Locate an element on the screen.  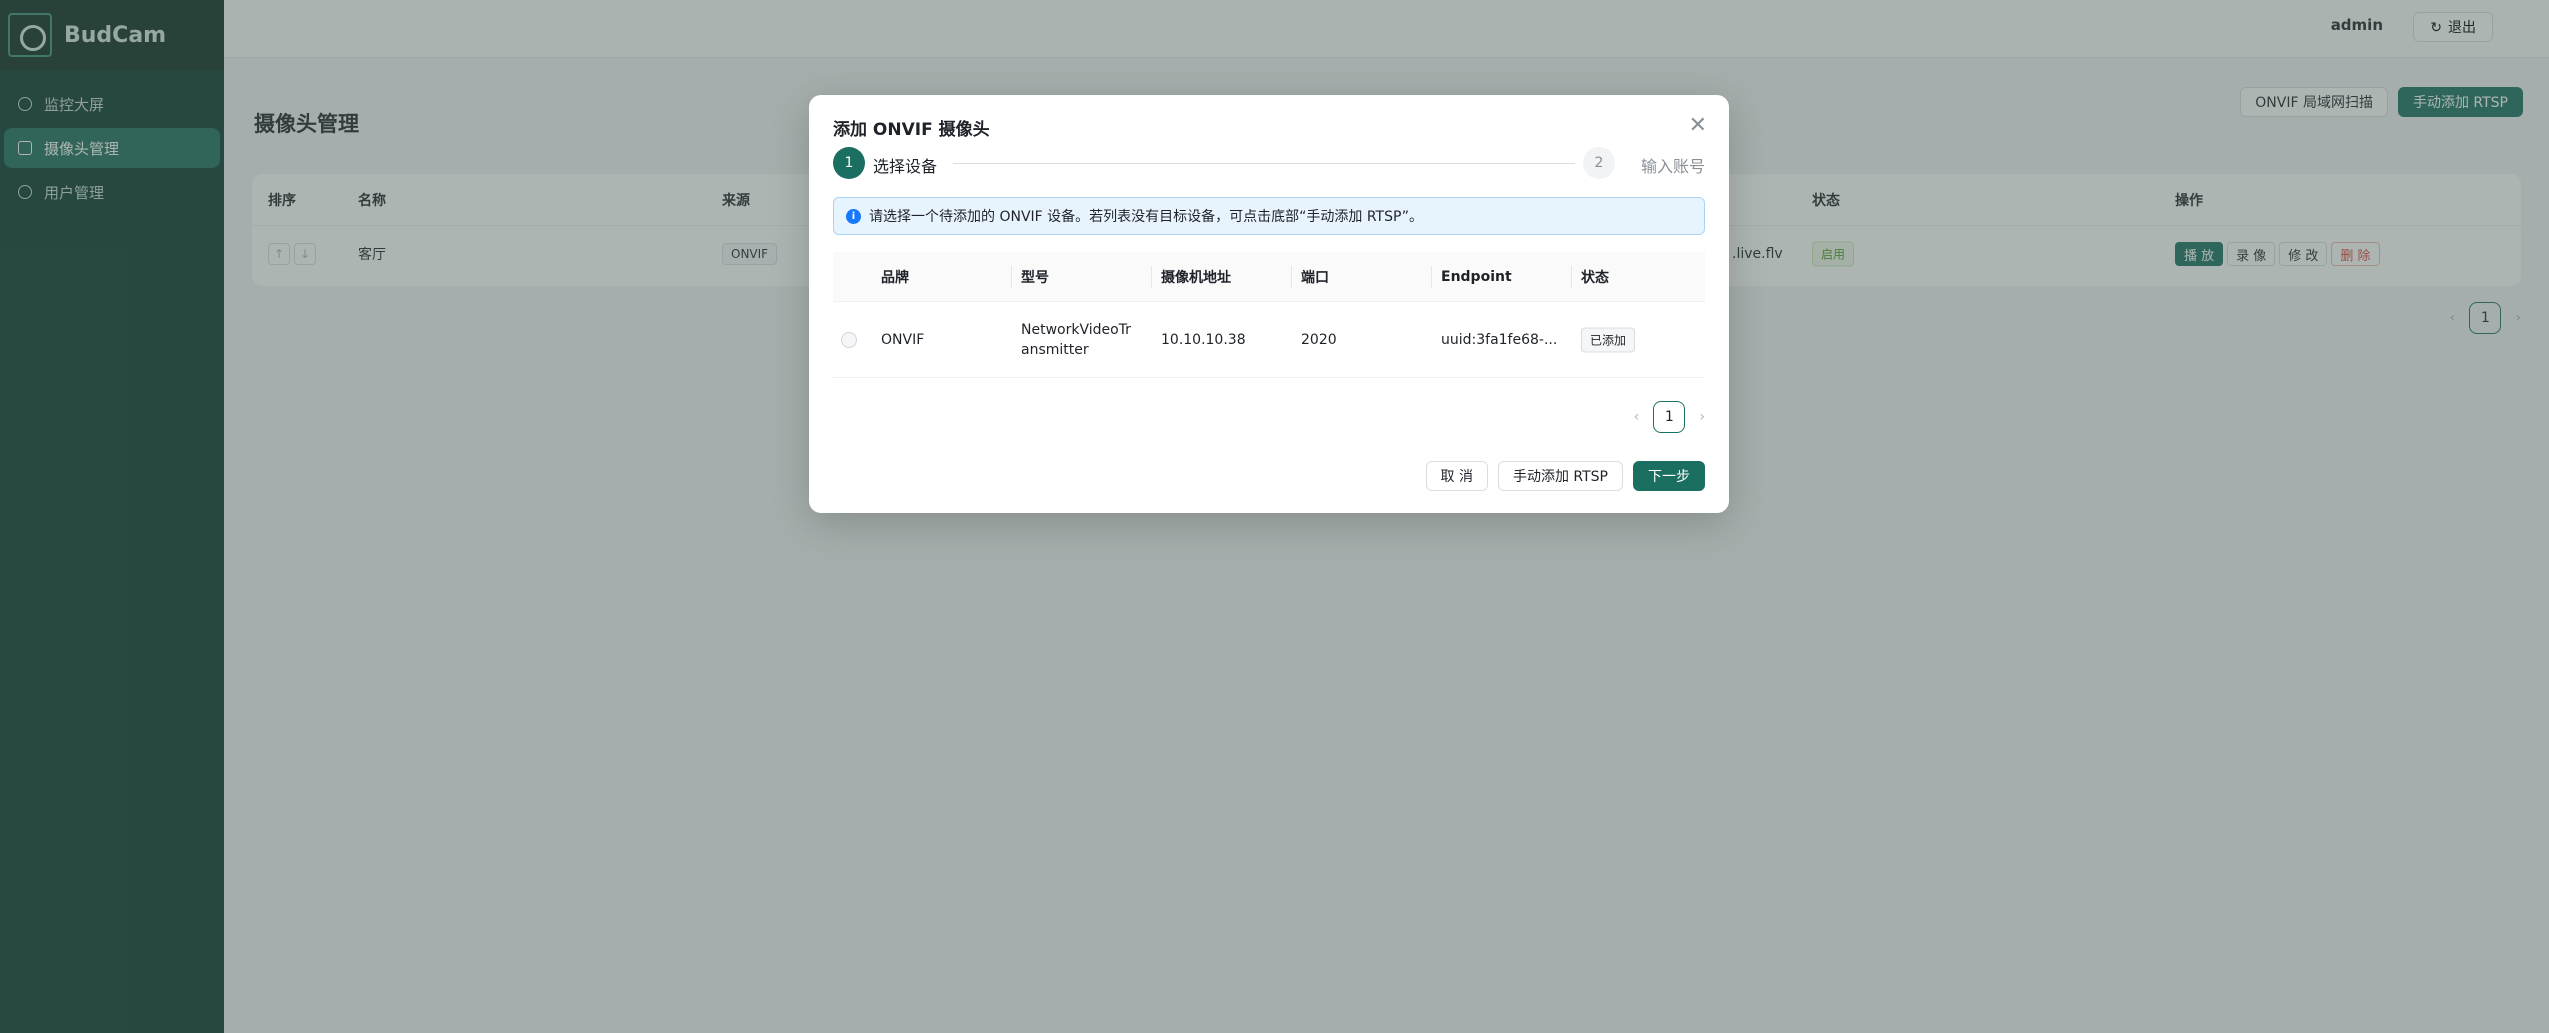
step-1-circle: 1 is located at coordinates (849, 163).